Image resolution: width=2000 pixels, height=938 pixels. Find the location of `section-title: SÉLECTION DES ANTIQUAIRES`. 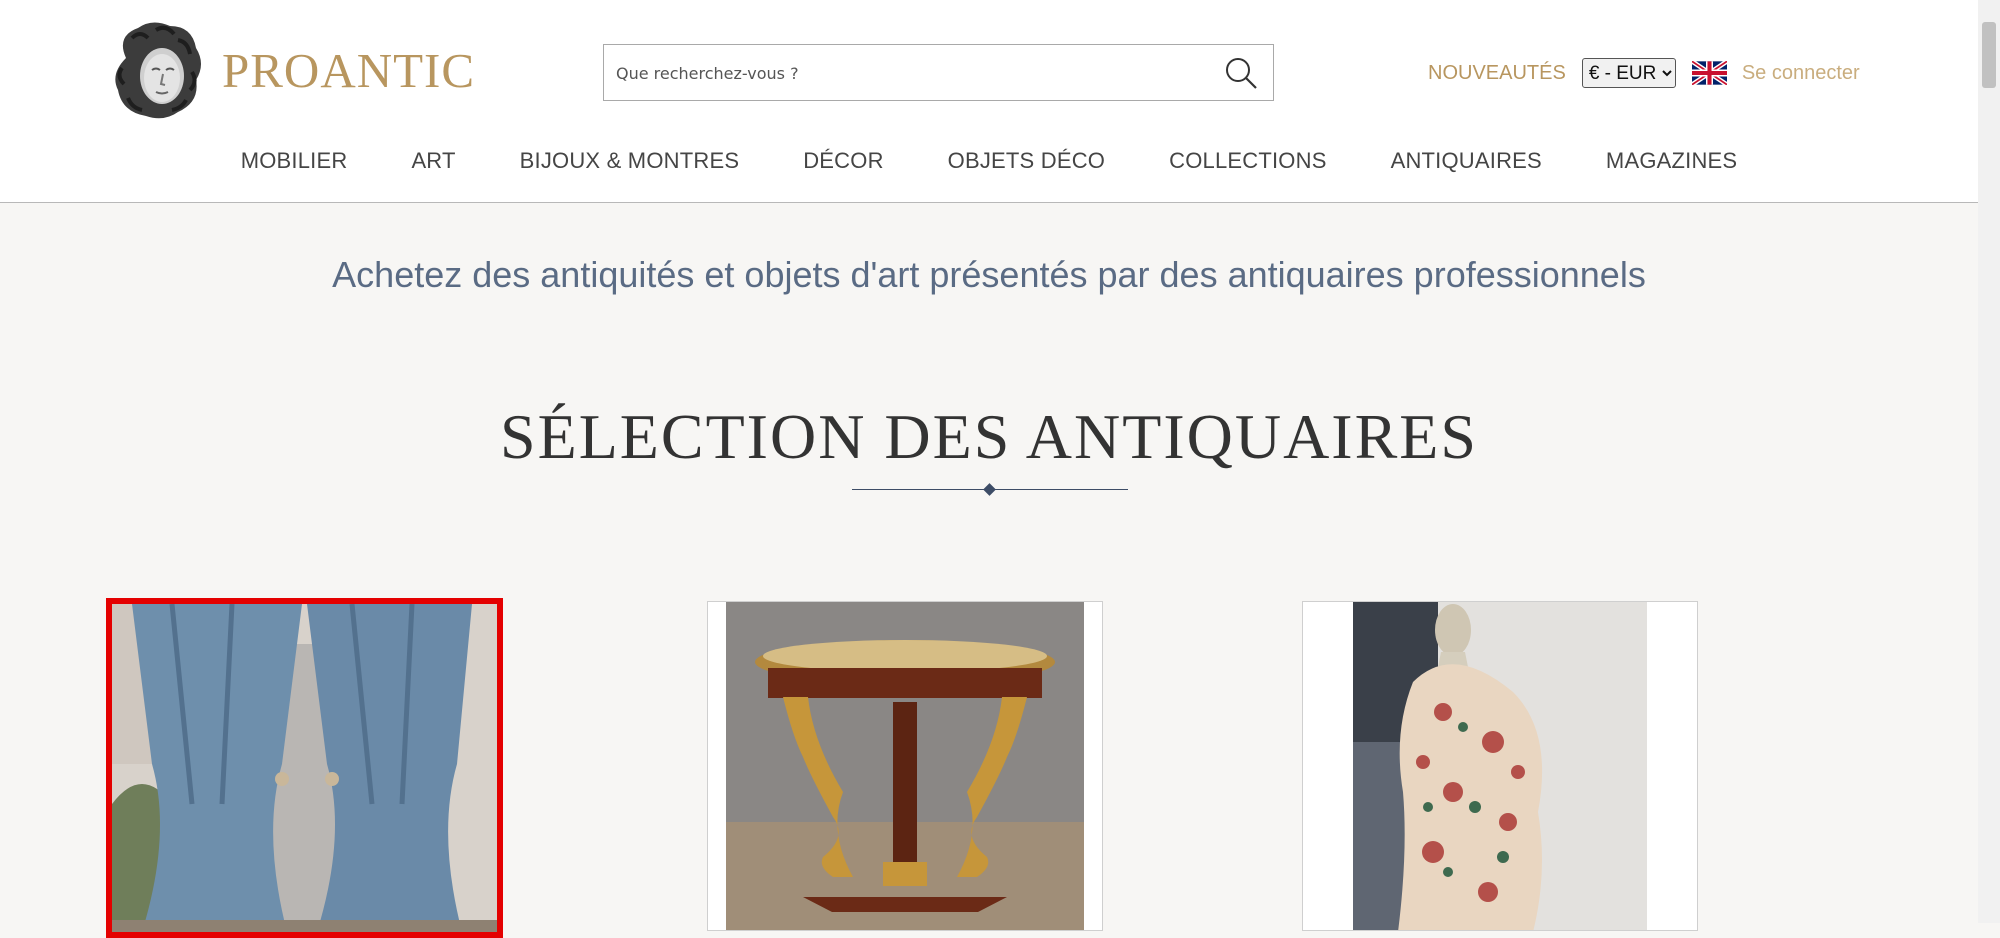

section-title: SÉLECTION DES ANTIQUAIRES is located at coordinates (989, 436).